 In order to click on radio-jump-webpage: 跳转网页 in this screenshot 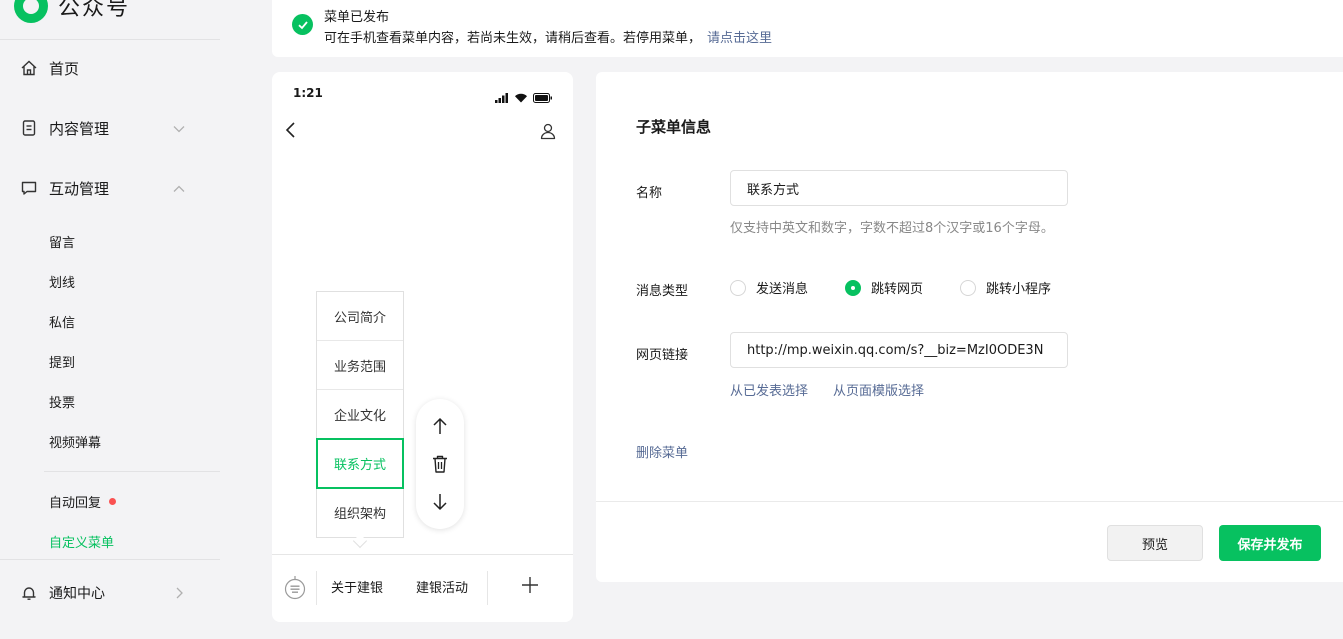, I will do `click(884, 287)`.